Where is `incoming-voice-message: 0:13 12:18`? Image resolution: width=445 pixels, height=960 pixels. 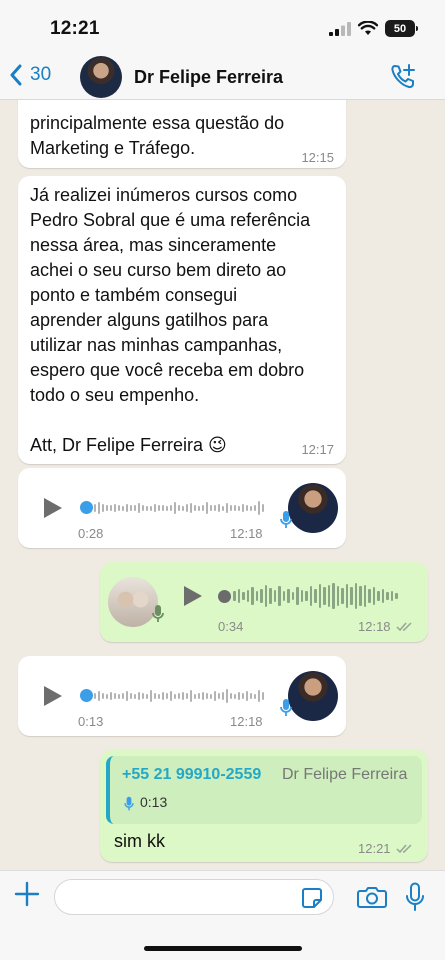
incoming-voice-message: 0:13 12:18 is located at coordinates (182, 696).